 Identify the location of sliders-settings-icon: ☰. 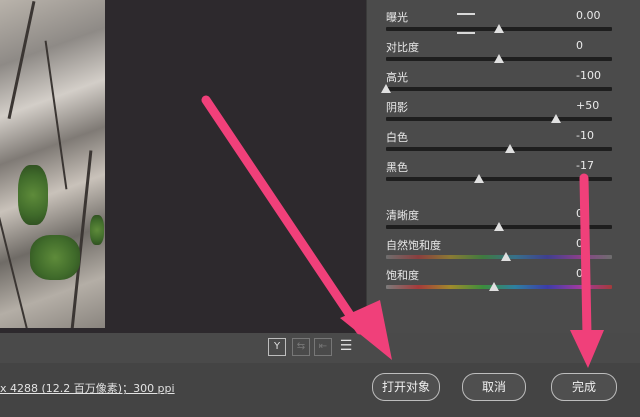
(346, 346).